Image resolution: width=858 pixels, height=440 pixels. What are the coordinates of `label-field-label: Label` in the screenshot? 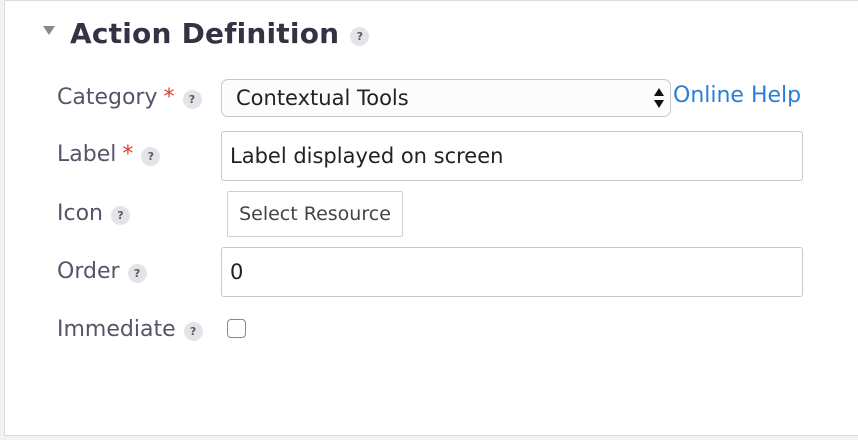 It's located at (87, 154).